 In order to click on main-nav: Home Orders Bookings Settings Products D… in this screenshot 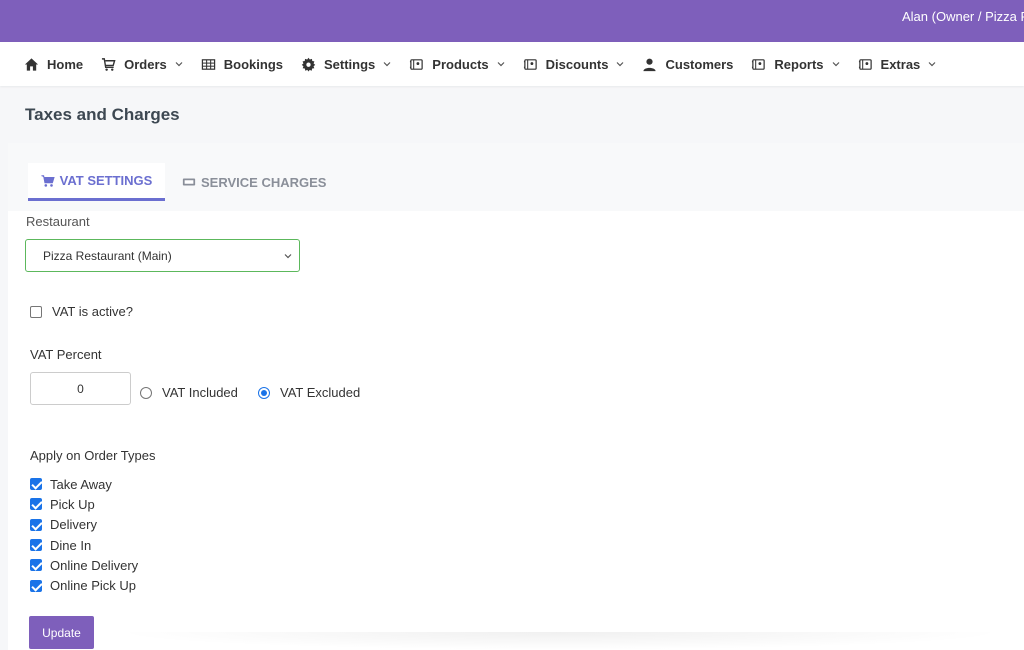, I will do `click(512, 64)`.